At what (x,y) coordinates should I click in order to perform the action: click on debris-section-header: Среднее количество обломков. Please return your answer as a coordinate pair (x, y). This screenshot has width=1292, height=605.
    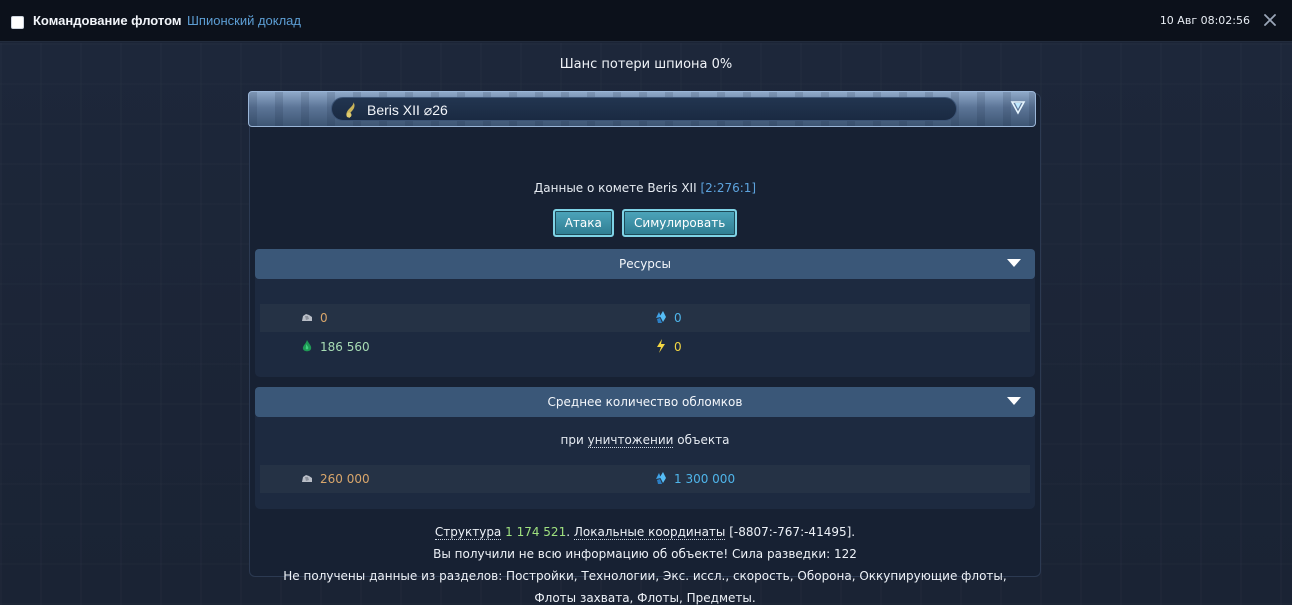
    Looking at the image, I should click on (645, 402).